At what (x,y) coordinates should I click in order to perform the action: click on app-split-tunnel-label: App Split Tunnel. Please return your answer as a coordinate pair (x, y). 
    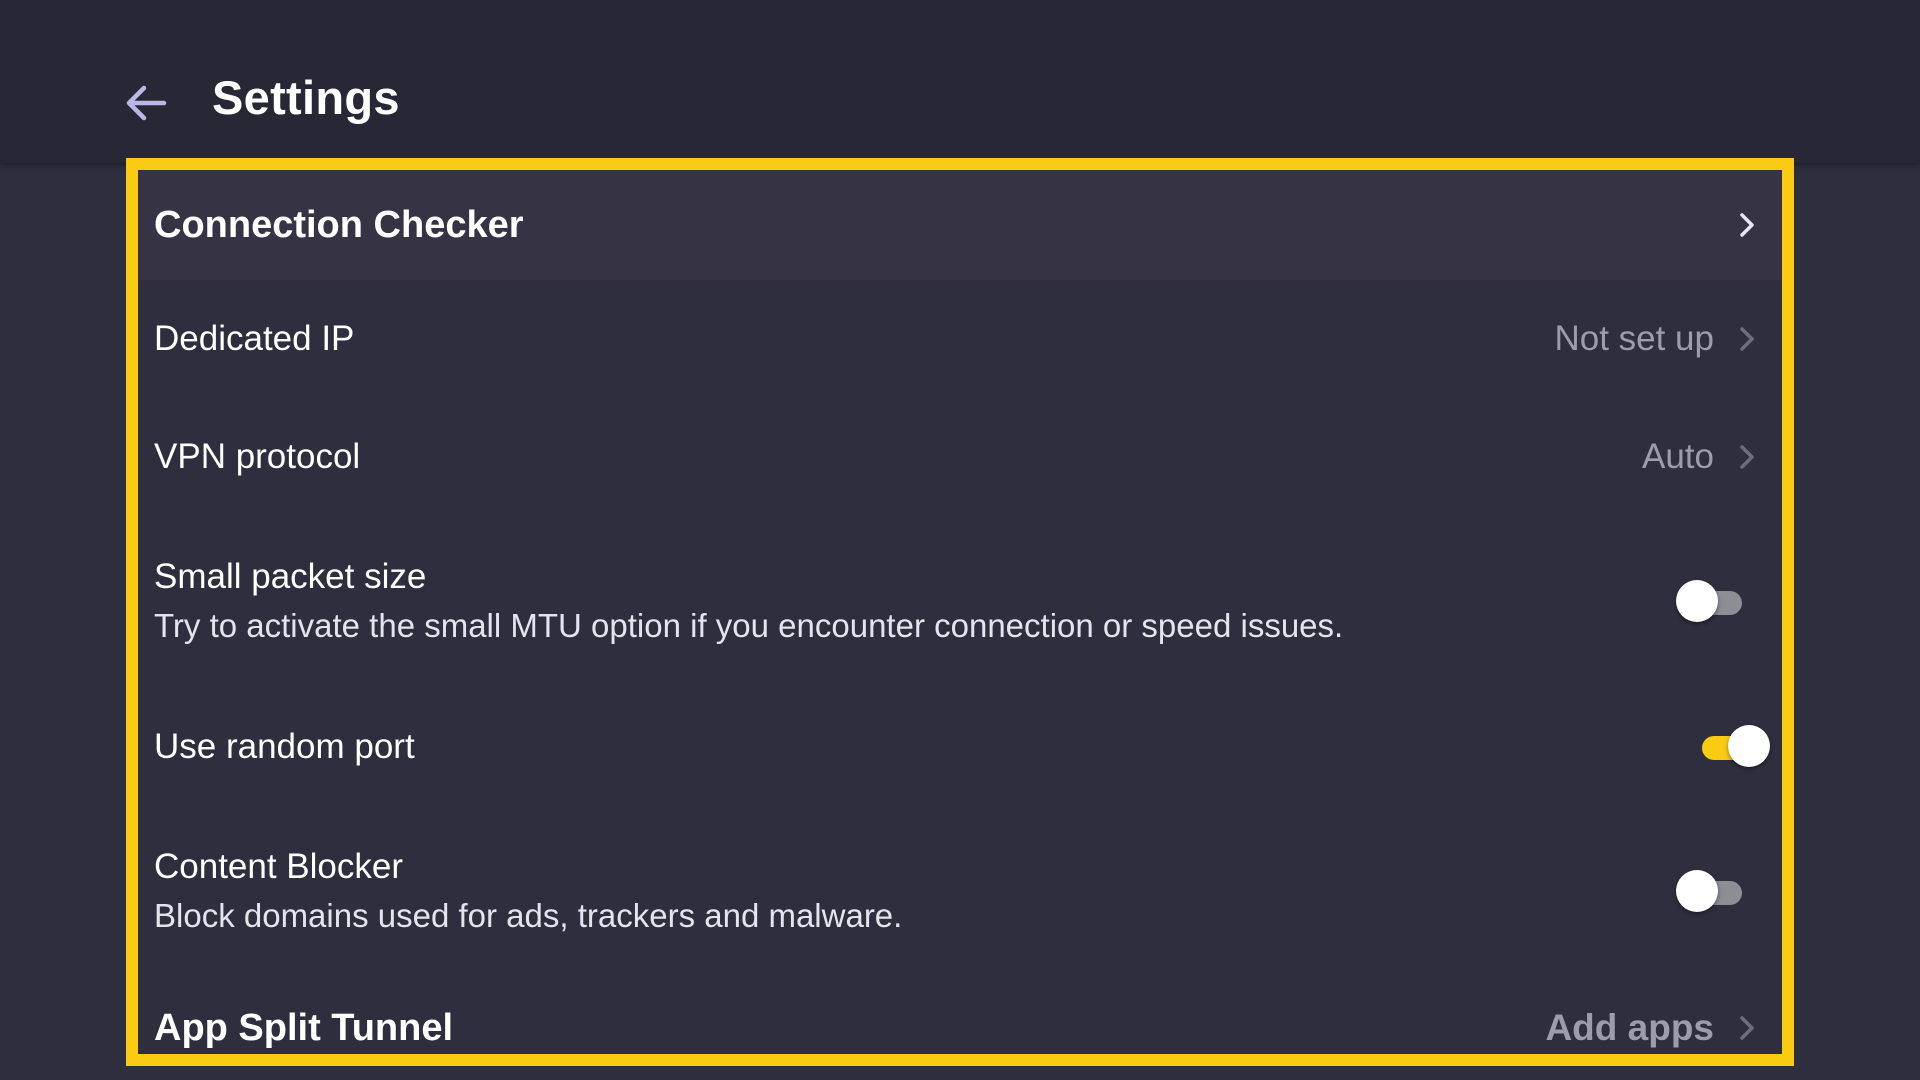
    Looking at the image, I should click on (304, 1028).